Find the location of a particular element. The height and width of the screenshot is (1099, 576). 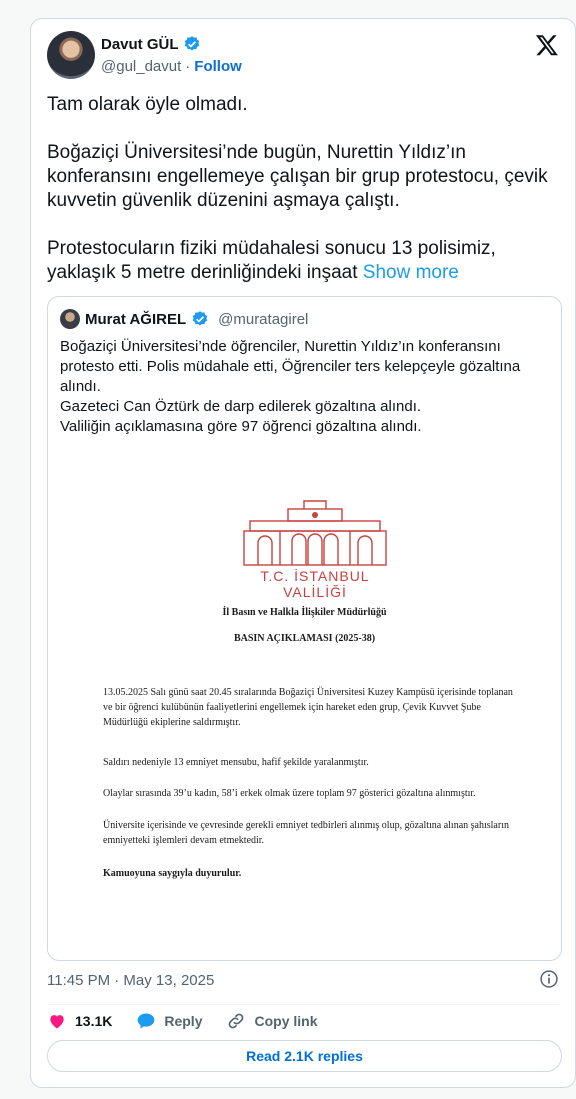

author-name: Davut GÜL is located at coordinates (140, 44).